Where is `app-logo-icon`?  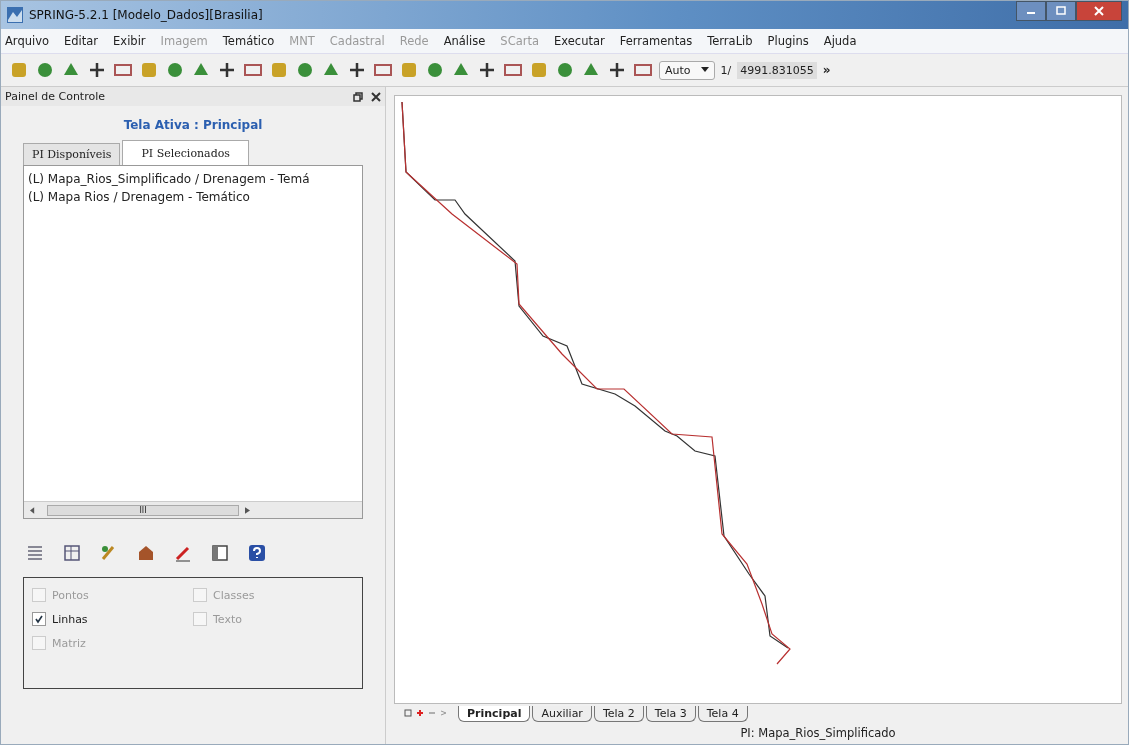
app-logo-icon is located at coordinates (15, 15).